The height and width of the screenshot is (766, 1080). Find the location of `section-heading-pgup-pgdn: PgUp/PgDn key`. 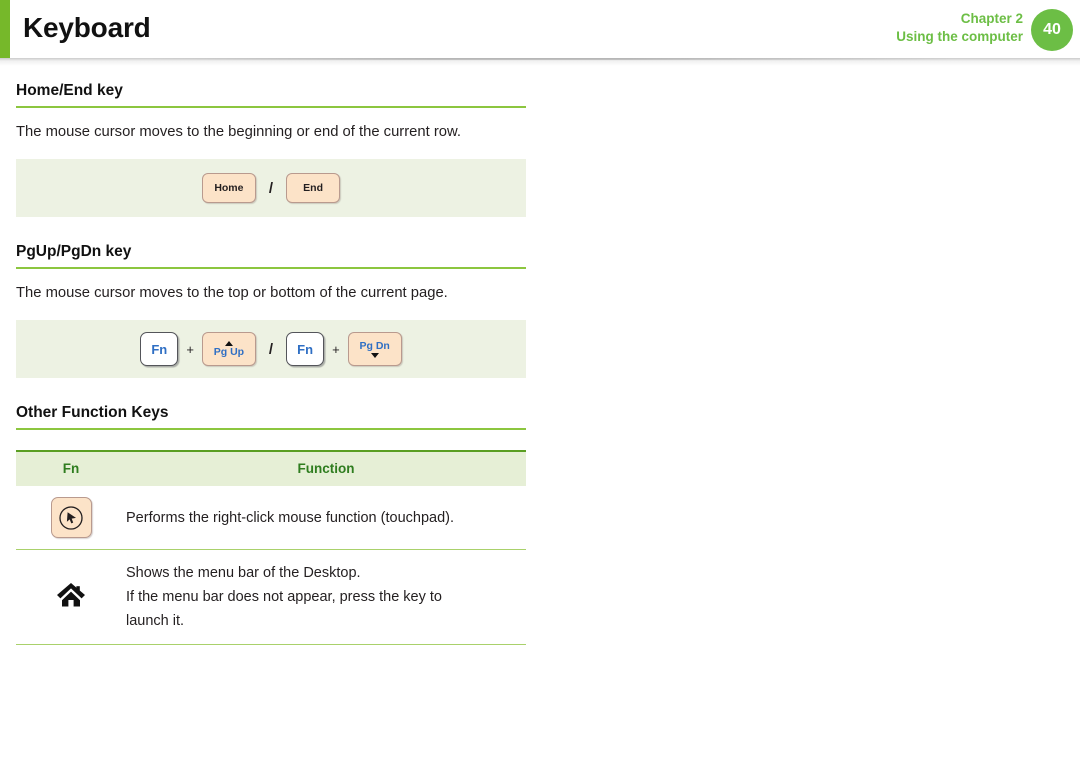

section-heading-pgup-pgdn: PgUp/PgDn key is located at coordinates (271, 256).